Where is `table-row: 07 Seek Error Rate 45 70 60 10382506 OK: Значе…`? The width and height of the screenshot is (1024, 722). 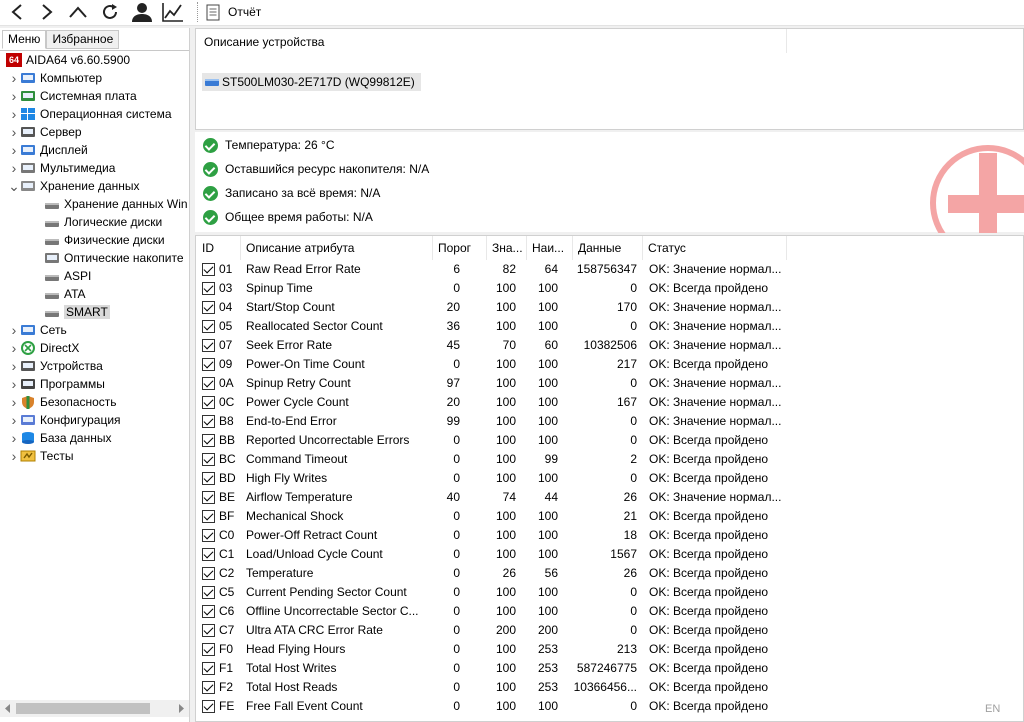 table-row: 07 Seek Error Rate 45 70 60 10382506 OK: Значе… is located at coordinates (610, 345).